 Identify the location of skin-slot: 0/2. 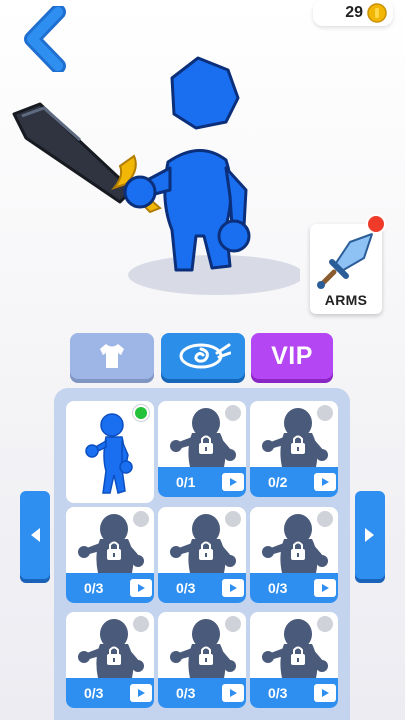
(294, 449).